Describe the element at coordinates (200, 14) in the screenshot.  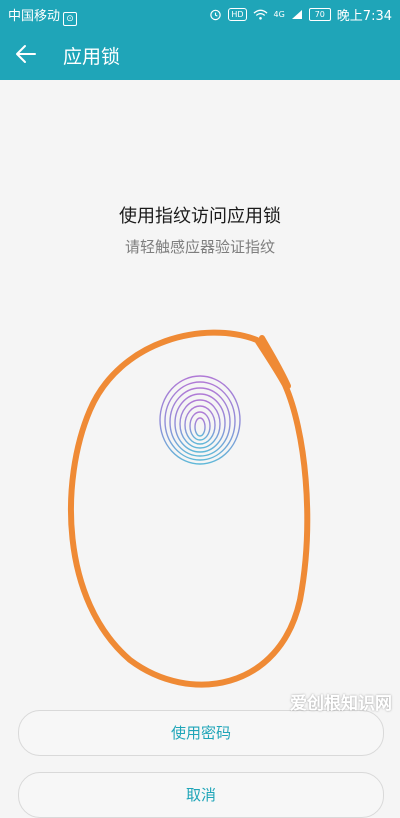
I see `status-bar: 中国移动 ⊙ HD 4G 70 晚上7:34` at that location.